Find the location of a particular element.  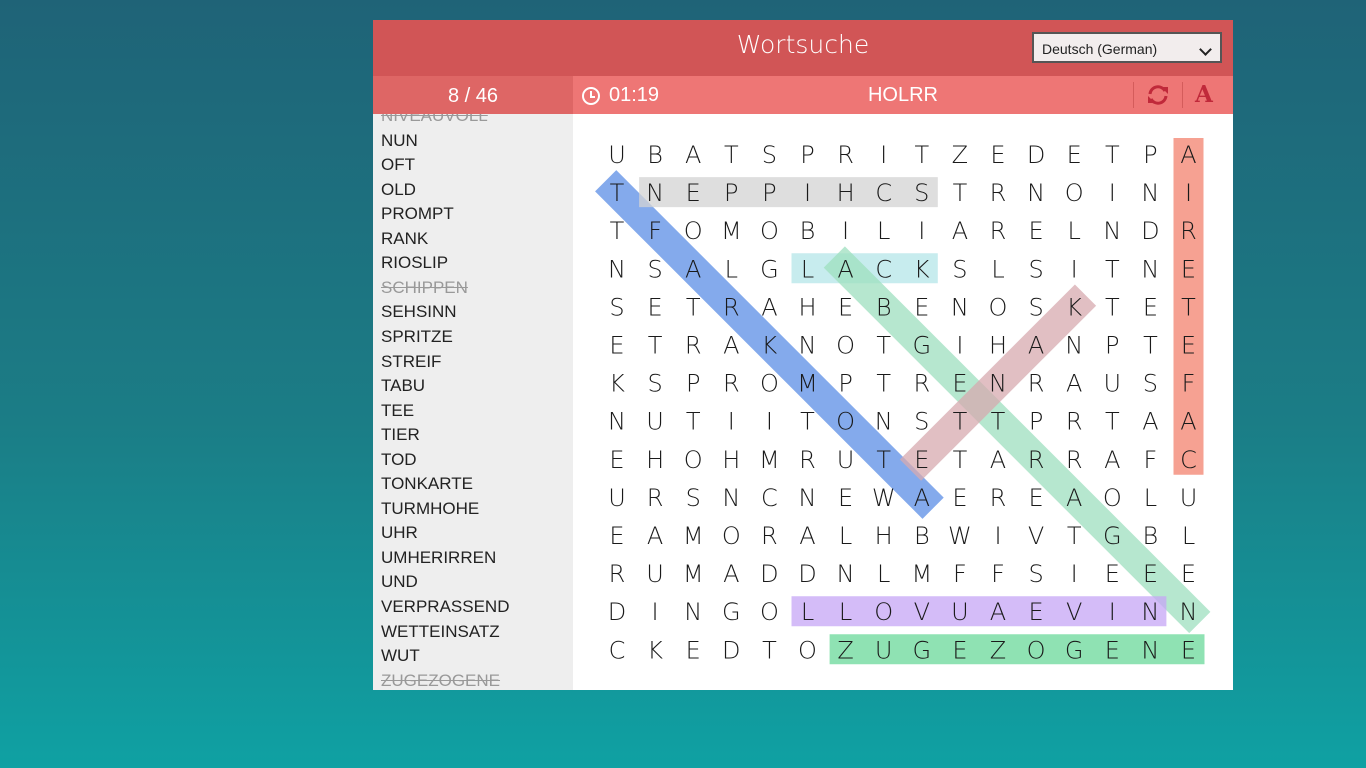

grid-letter: V is located at coordinates (1036, 536).